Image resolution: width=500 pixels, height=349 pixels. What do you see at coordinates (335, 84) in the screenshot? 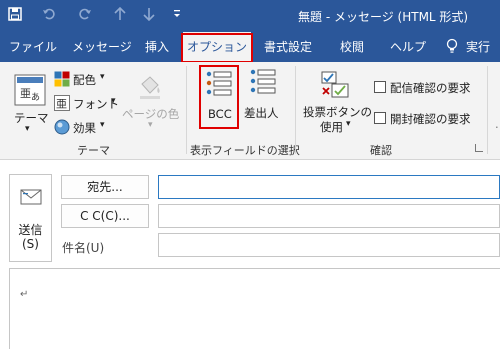
I see `voting-icon` at bounding box center [335, 84].